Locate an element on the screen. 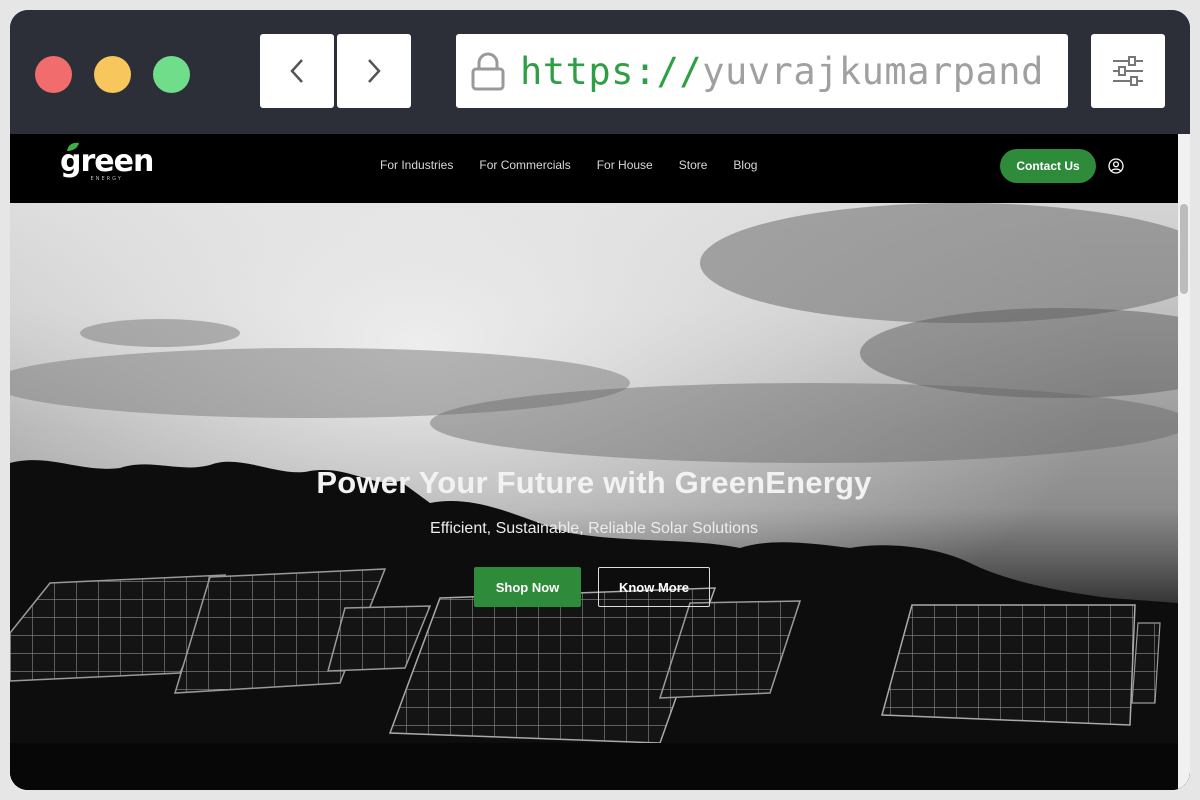 Image resolution: width=1200 pixels, height=800 pixels. site-logo: green ENERGY is located at coordinates (107, 162).